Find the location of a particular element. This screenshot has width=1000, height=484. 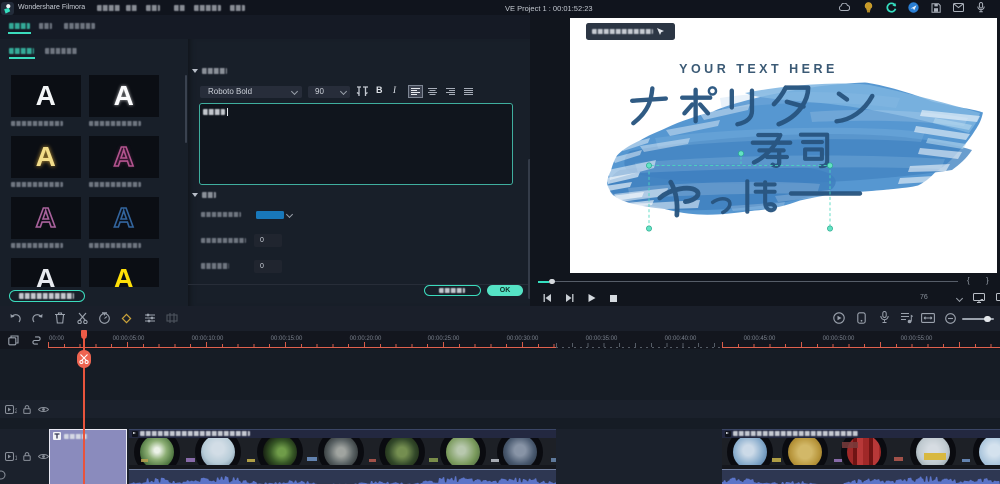

svg-text: 1 is located at coordinates (16, 458).